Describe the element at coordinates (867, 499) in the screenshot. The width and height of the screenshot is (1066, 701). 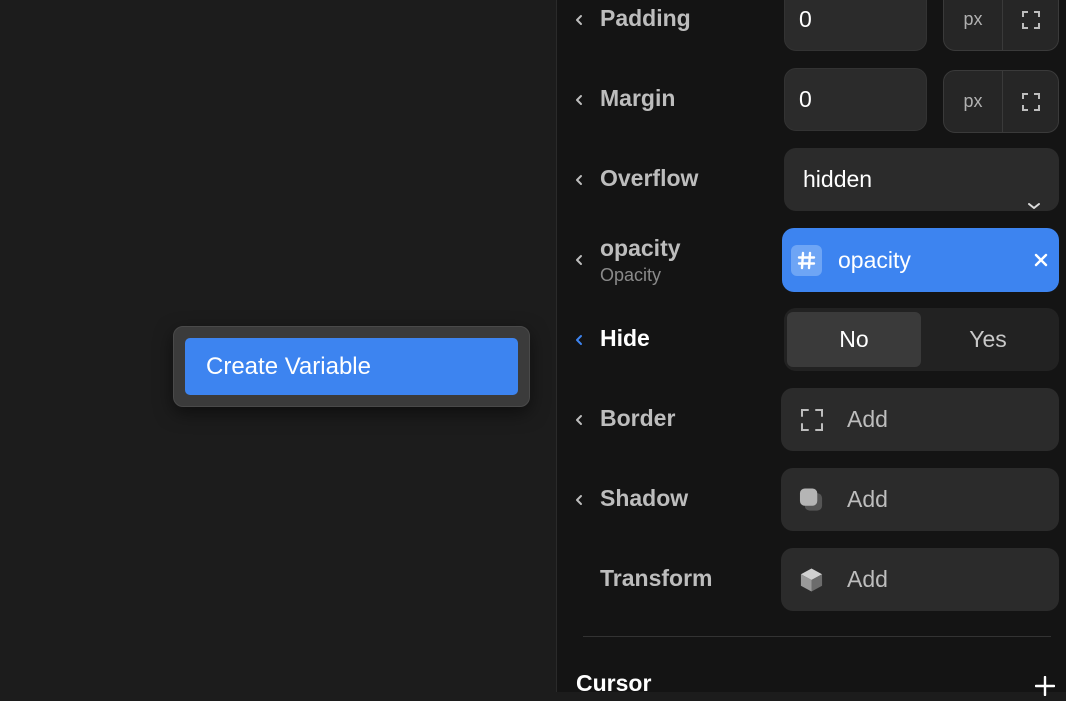
I see `add-shadow-label: Add` at that location.